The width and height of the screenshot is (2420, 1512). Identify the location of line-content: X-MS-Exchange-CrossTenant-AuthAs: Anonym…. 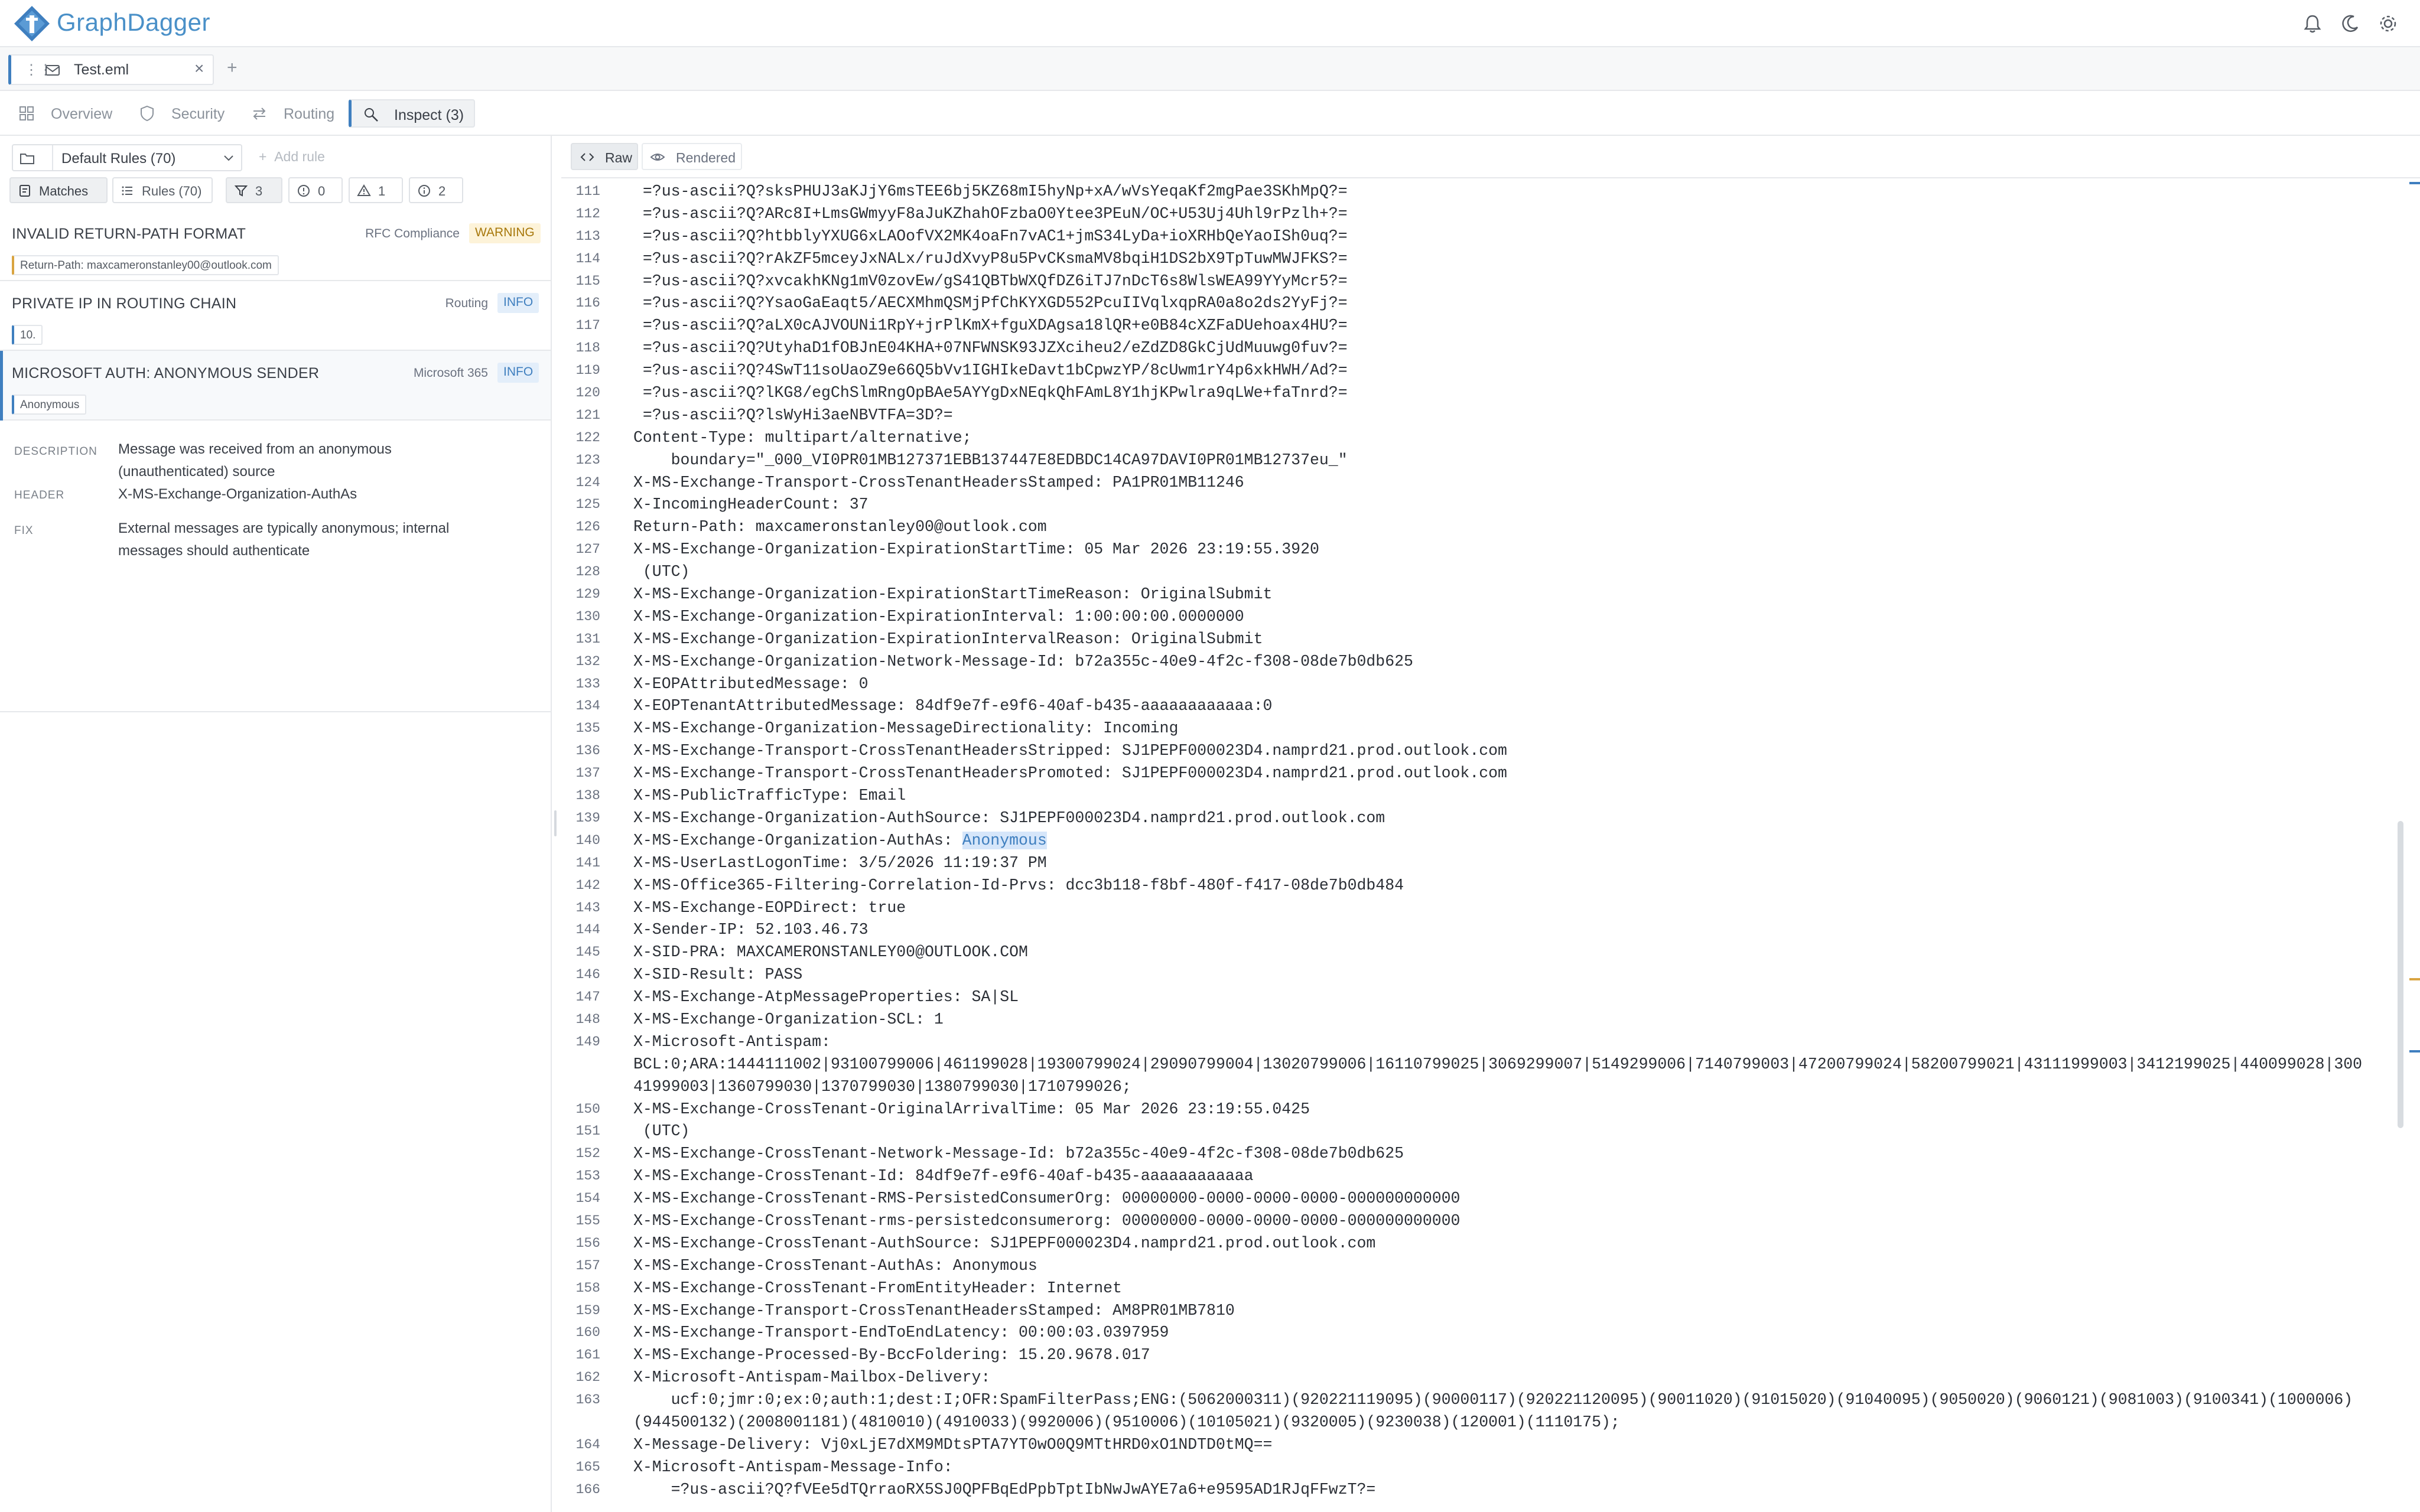
(835, 1265).